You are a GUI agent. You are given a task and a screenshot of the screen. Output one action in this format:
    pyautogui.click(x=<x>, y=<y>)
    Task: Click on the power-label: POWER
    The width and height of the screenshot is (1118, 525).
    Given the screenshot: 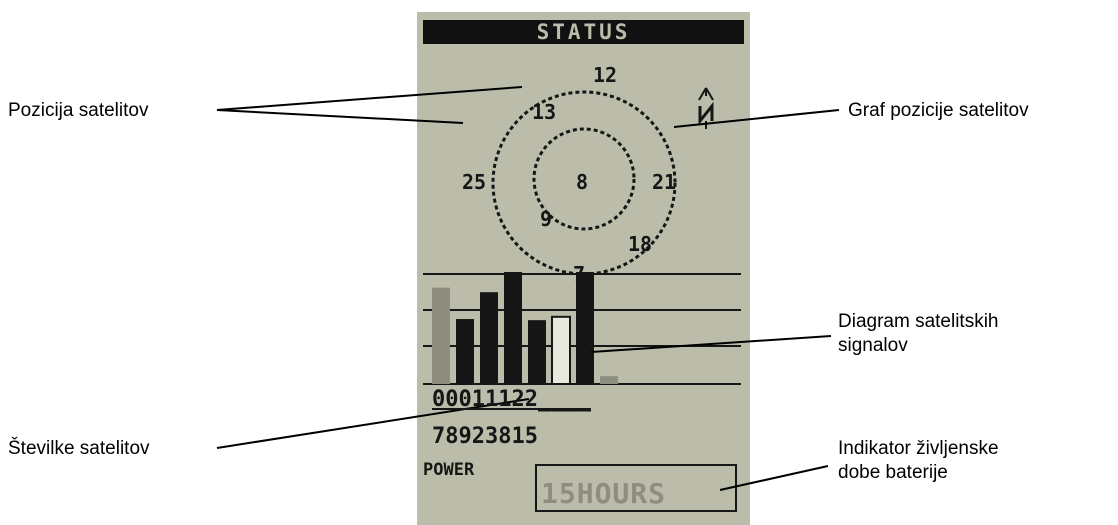 What is the action you would take?
    pyautogui.click(x=449, y=470)
    